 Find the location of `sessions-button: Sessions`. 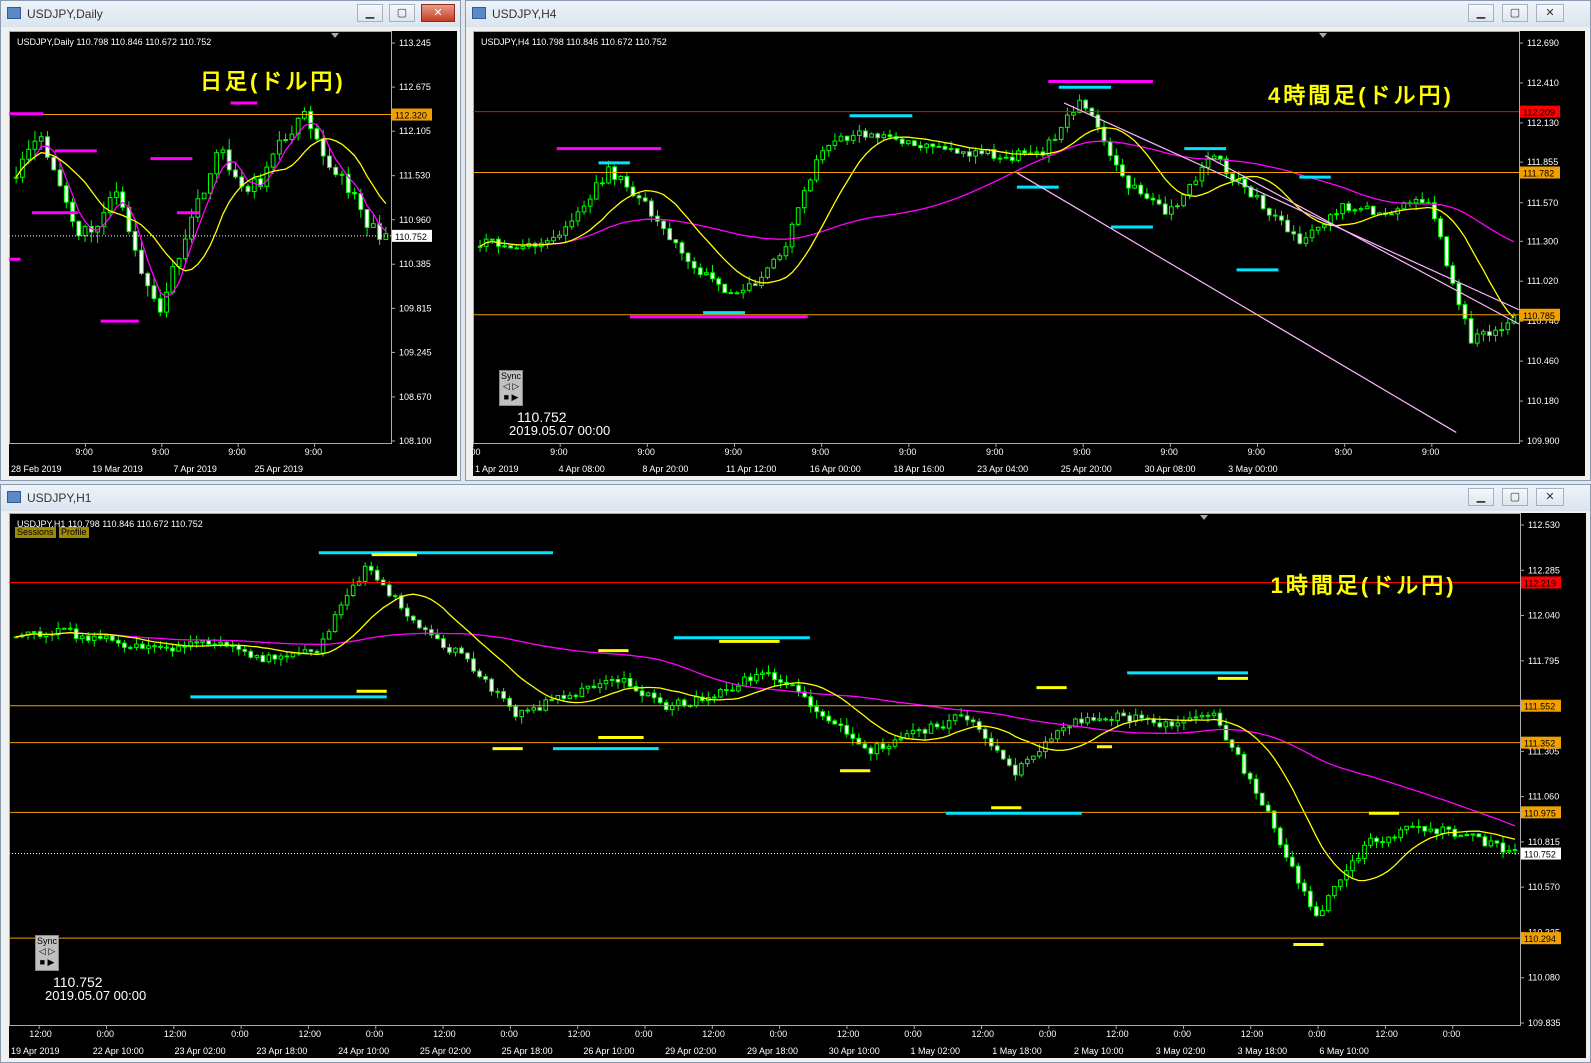

sessions-button: Sessions is located at coordinates (35, 532).